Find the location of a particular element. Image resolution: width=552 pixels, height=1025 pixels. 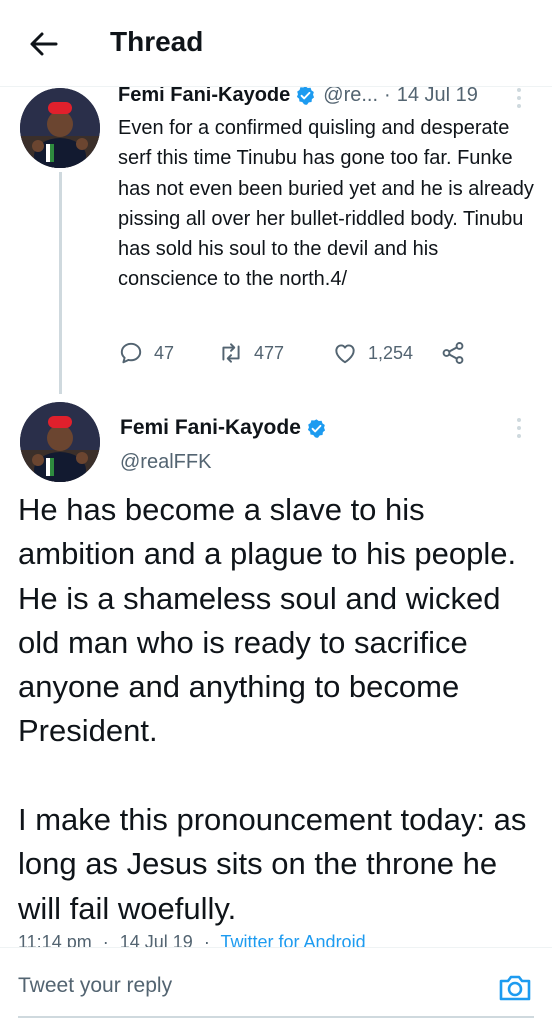

thread-connector-line is located at coordinates (60, 283).